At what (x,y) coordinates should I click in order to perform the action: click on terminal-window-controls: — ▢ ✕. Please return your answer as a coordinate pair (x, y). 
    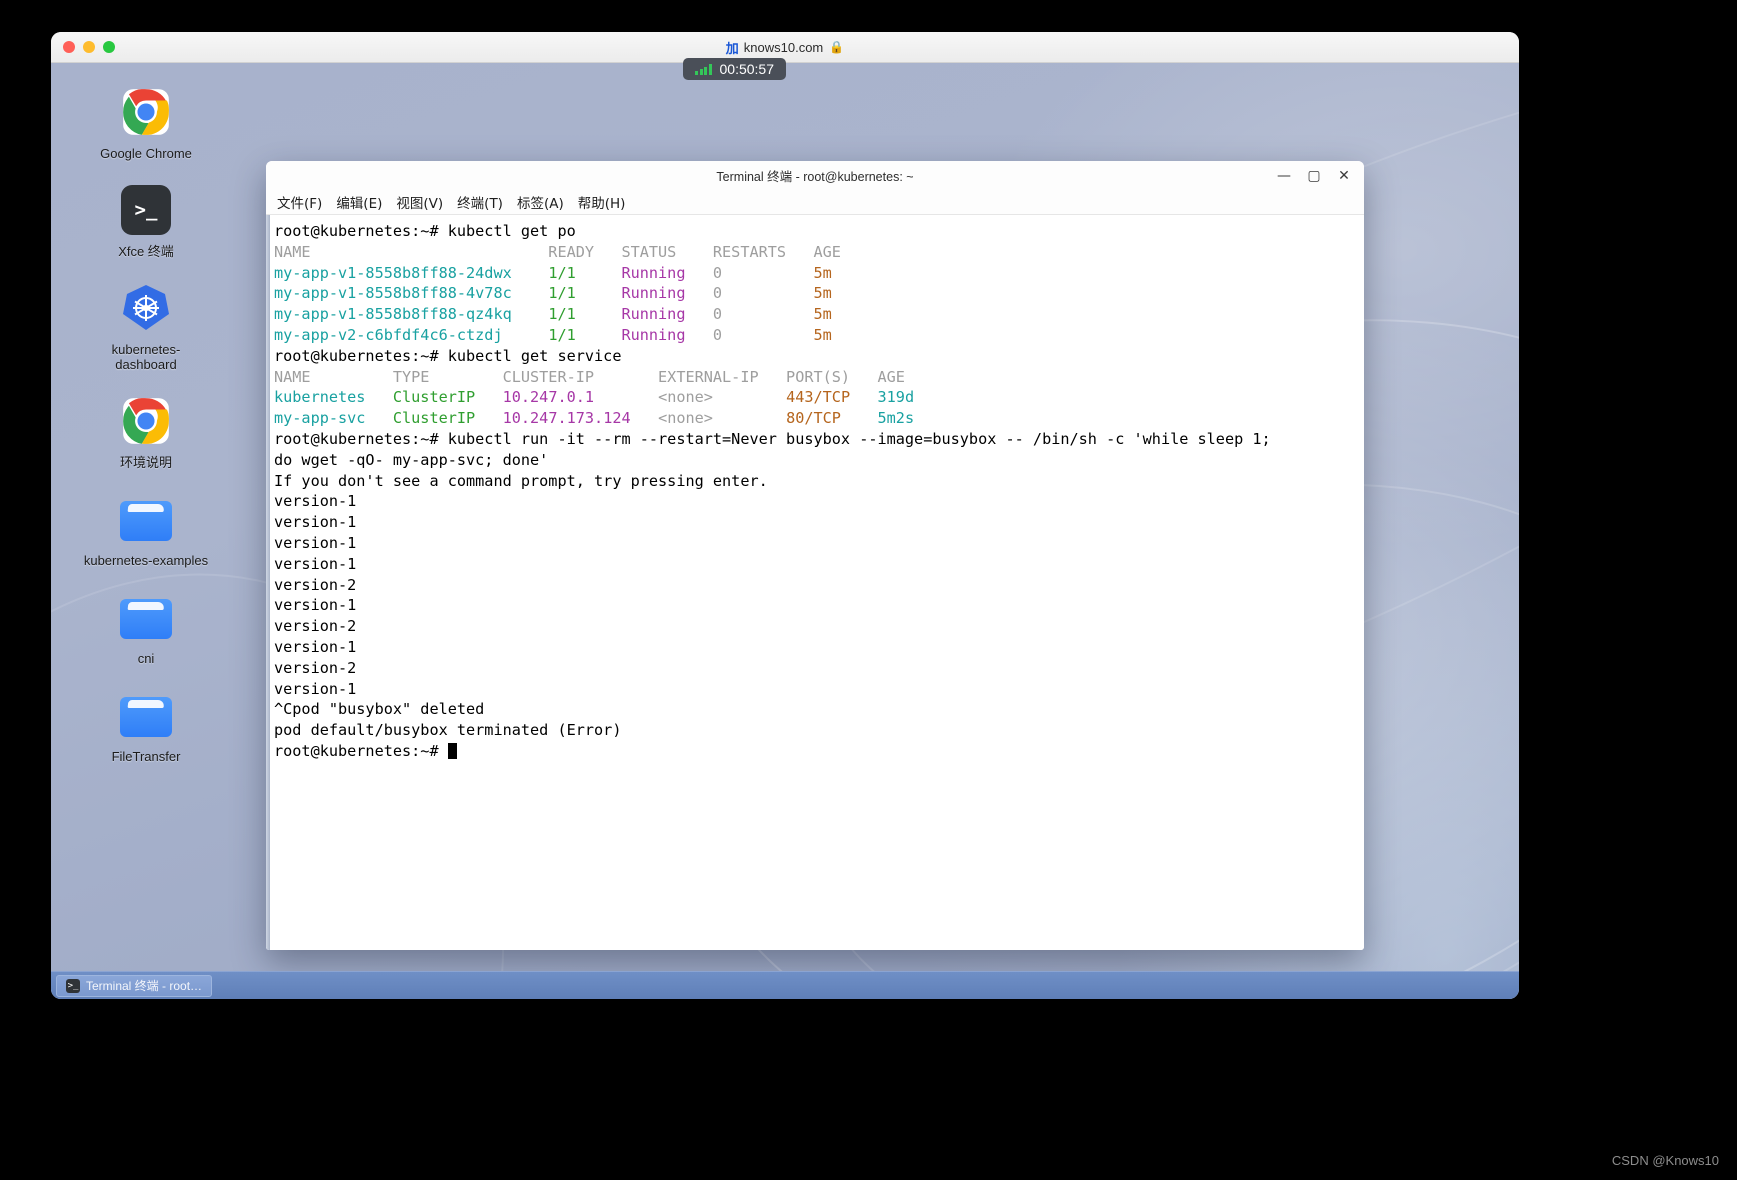
    Looking at the image, I should click on (1314, 175).